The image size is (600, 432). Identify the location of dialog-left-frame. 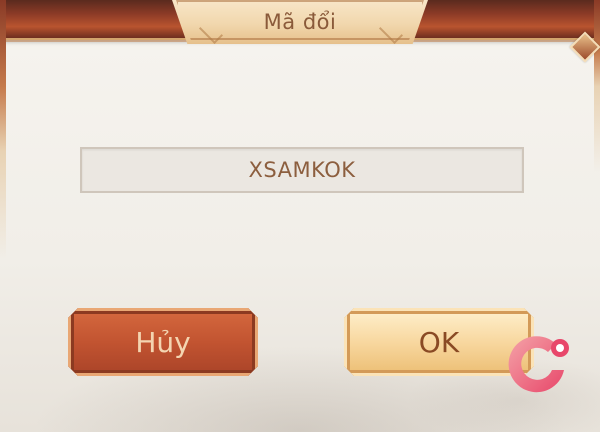
(3, 216).